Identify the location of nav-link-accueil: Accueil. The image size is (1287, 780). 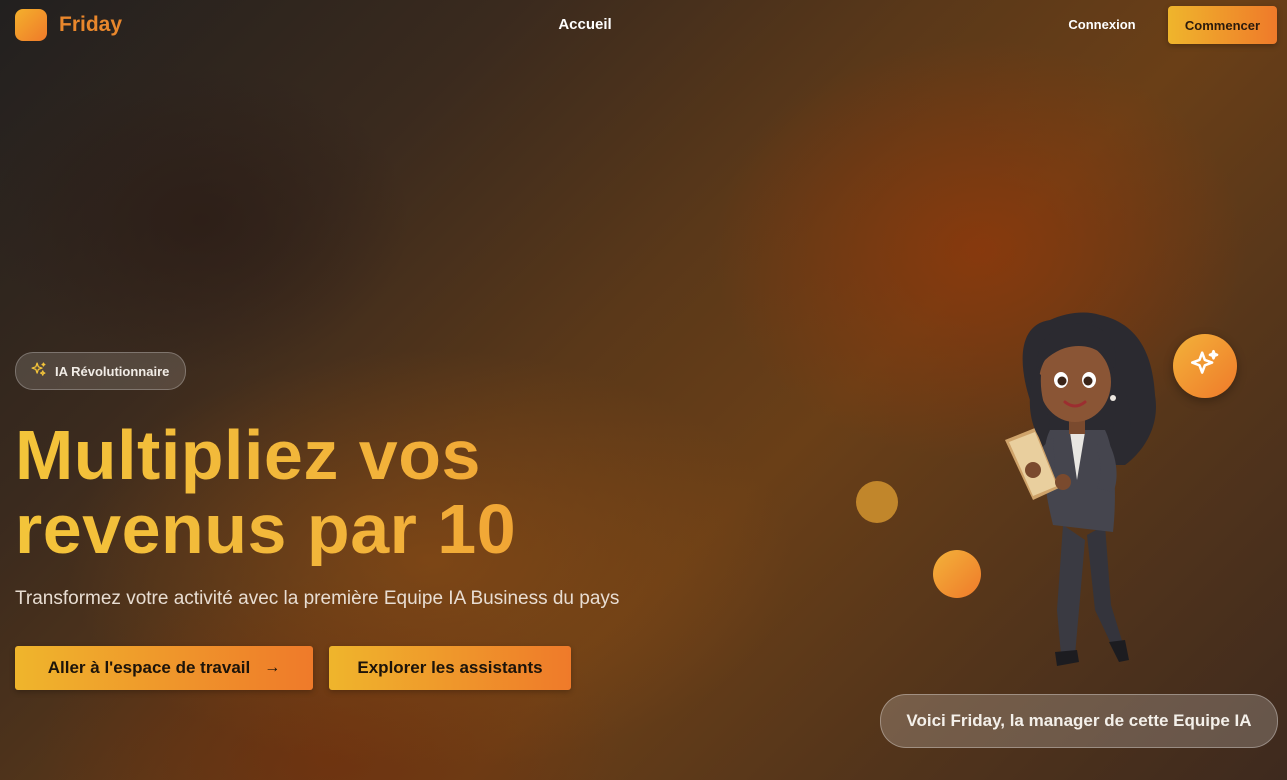
(585, 24).